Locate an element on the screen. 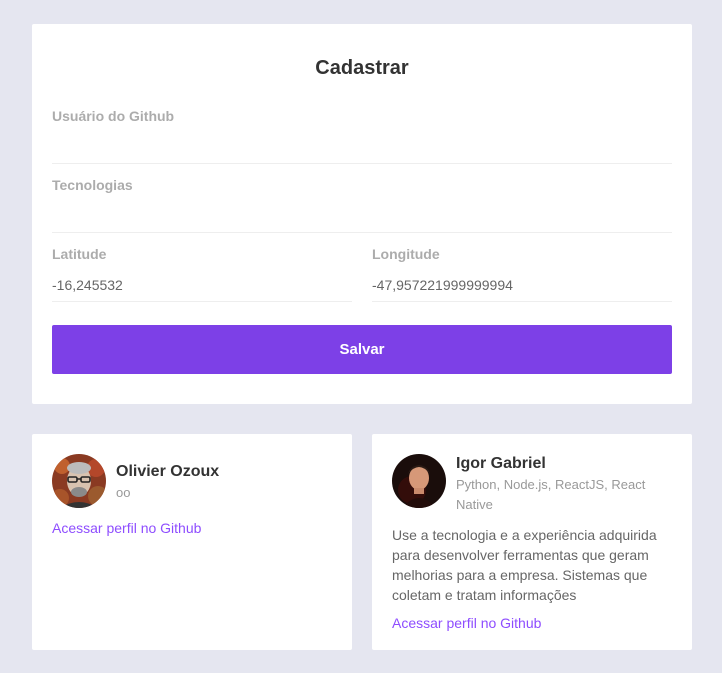  dev-techs: Python, Node.js, ReactJS, React Native is located at coordinates (551, 494).